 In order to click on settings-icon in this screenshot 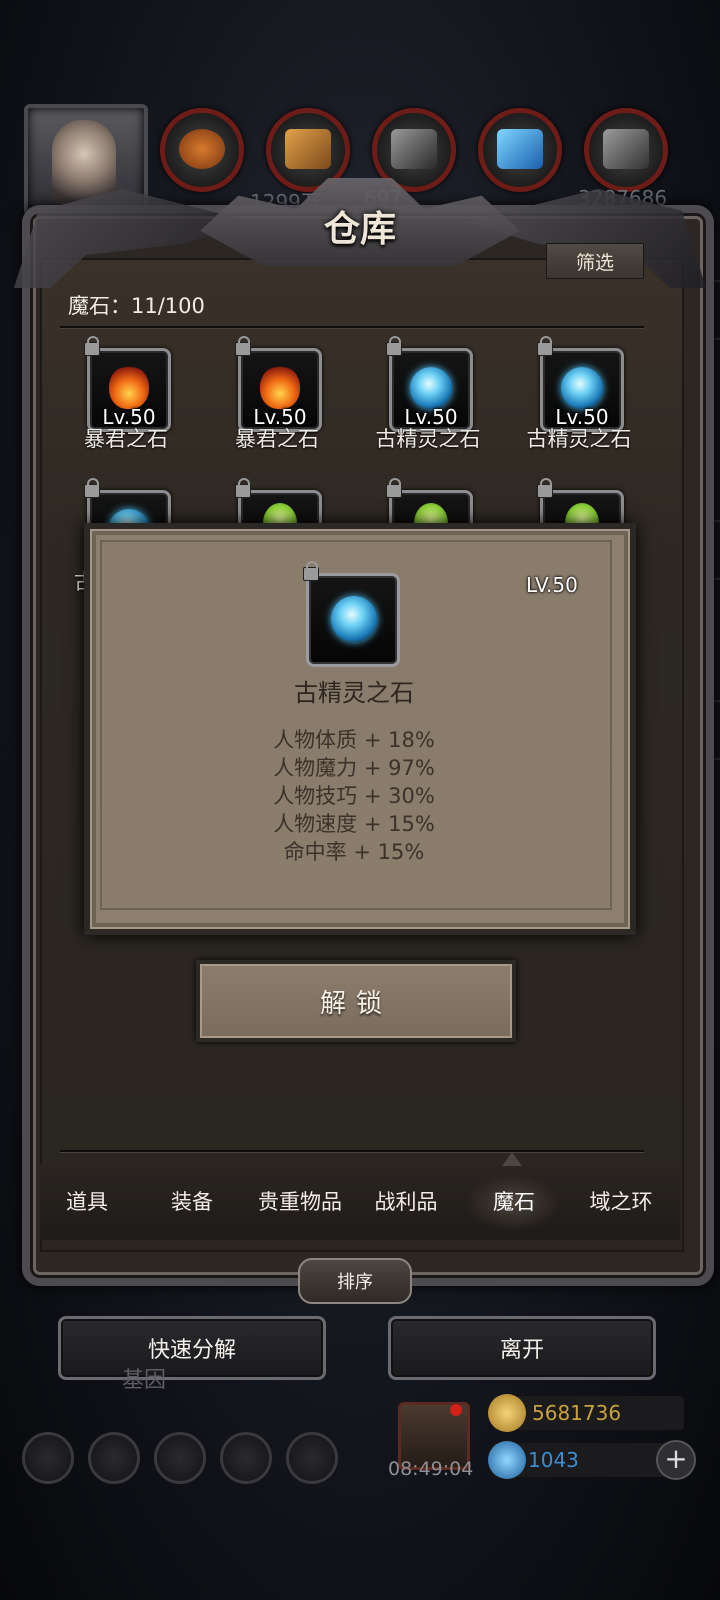, I will do `click(48, 1458)`.